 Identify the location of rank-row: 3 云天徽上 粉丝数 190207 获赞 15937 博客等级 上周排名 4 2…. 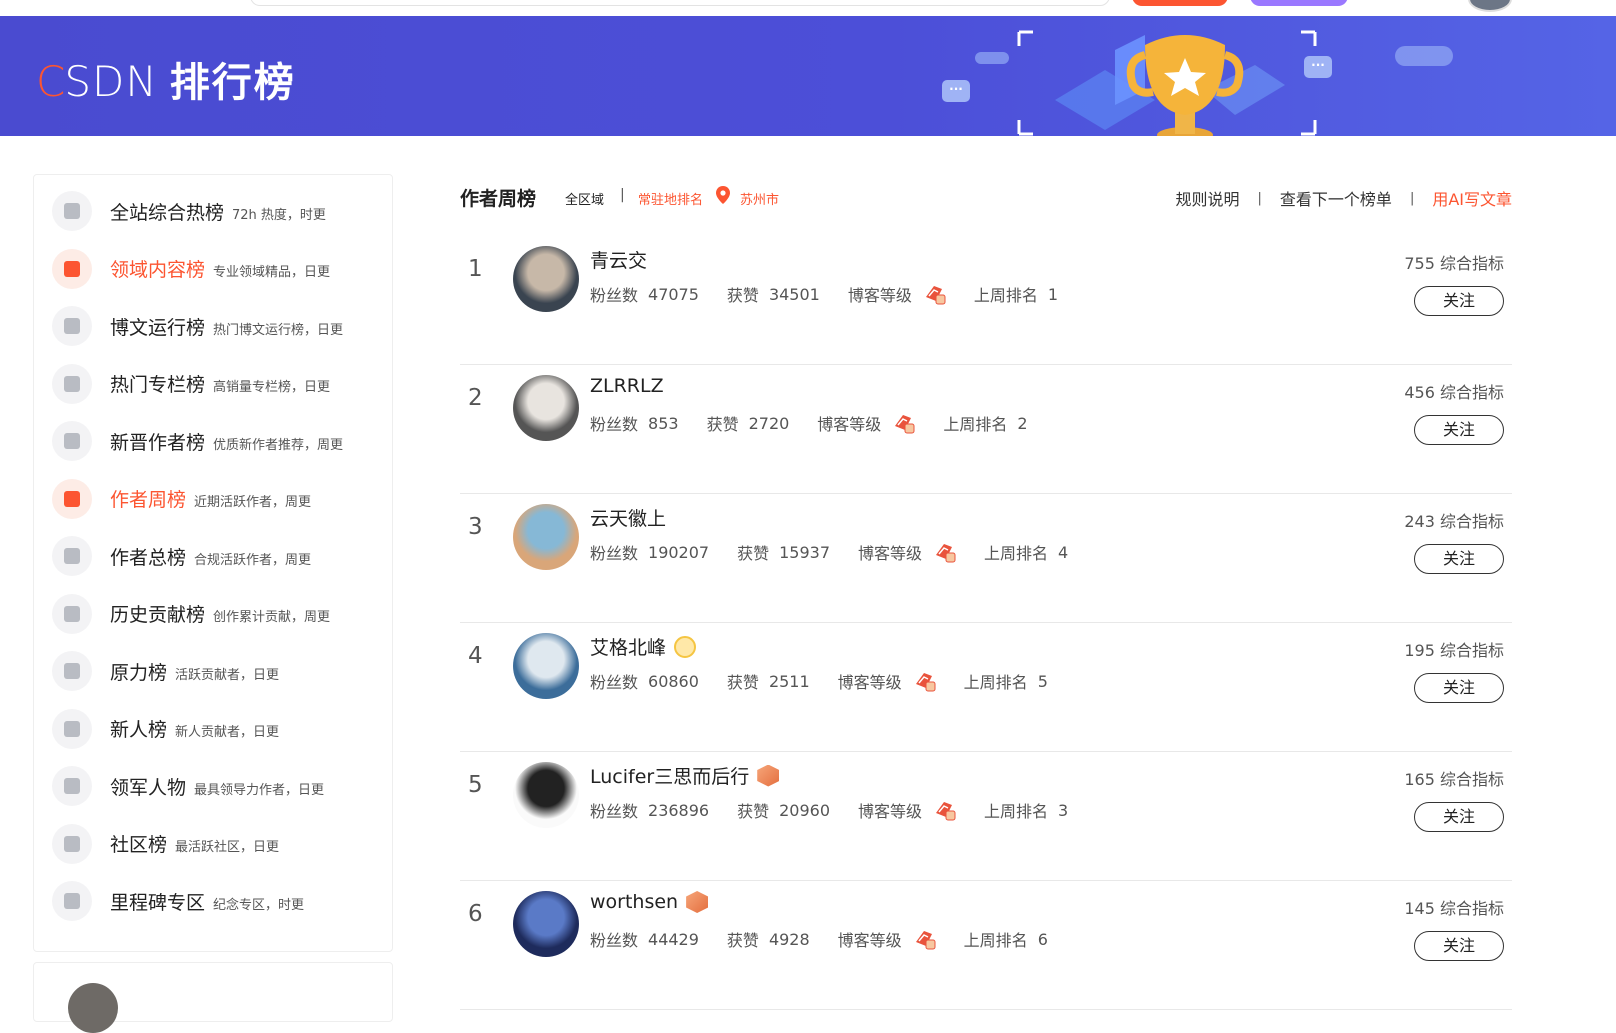
(986, 558).